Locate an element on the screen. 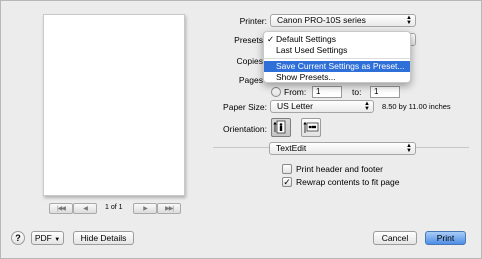 The width and height of the screenshot is (482, 259). menu-item-label: Last Used Settings is located at coordinates (312, 50).